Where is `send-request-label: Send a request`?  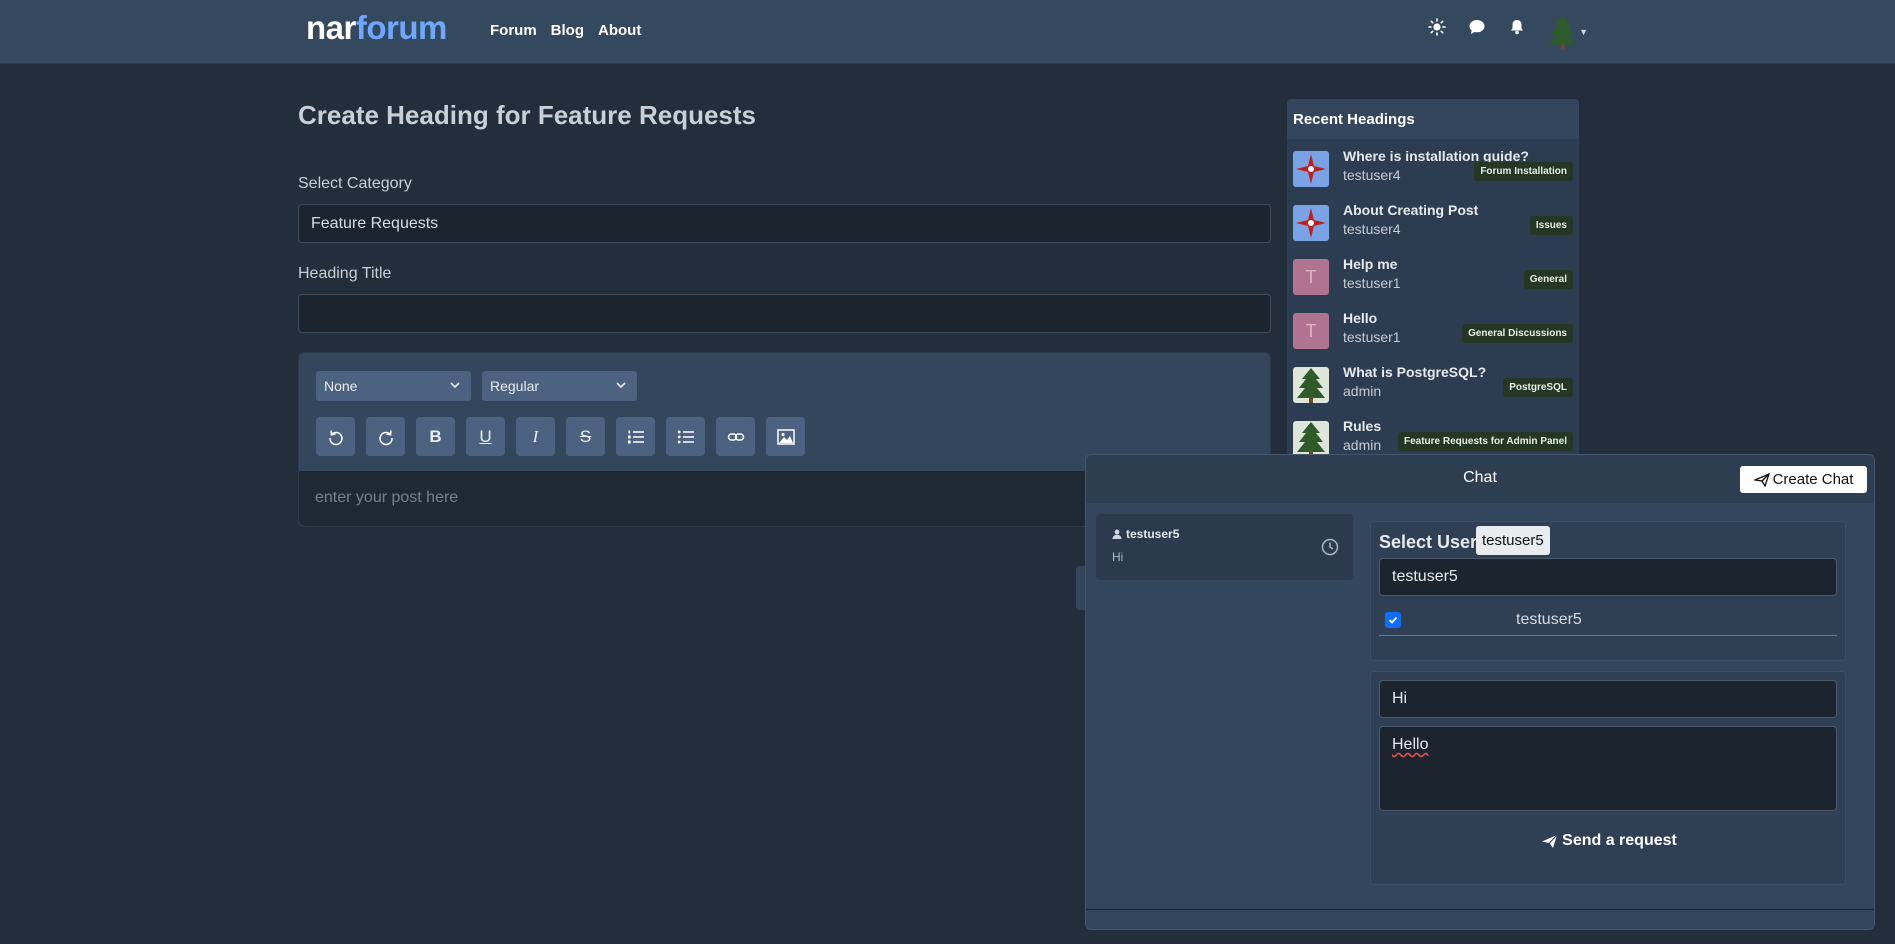 send-request-label: Send a request is located at coordinates (1619, 840).